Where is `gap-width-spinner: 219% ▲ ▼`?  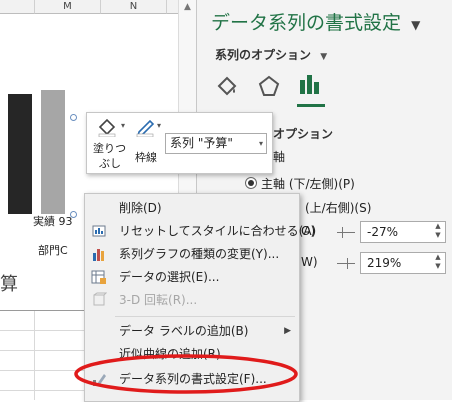 gap-width-spinner: 219% ▲ ▼ is located at coordinates (403, 263).